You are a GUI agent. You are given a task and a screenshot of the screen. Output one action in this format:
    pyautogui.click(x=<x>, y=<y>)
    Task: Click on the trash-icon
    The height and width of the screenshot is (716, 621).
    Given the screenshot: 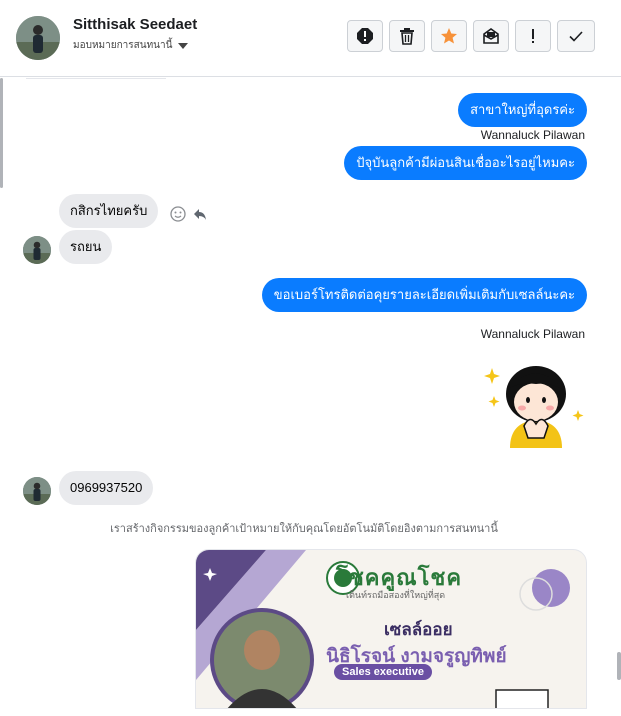 What is the action you would take?
    pyautogui.click(x=407, y=36)
    